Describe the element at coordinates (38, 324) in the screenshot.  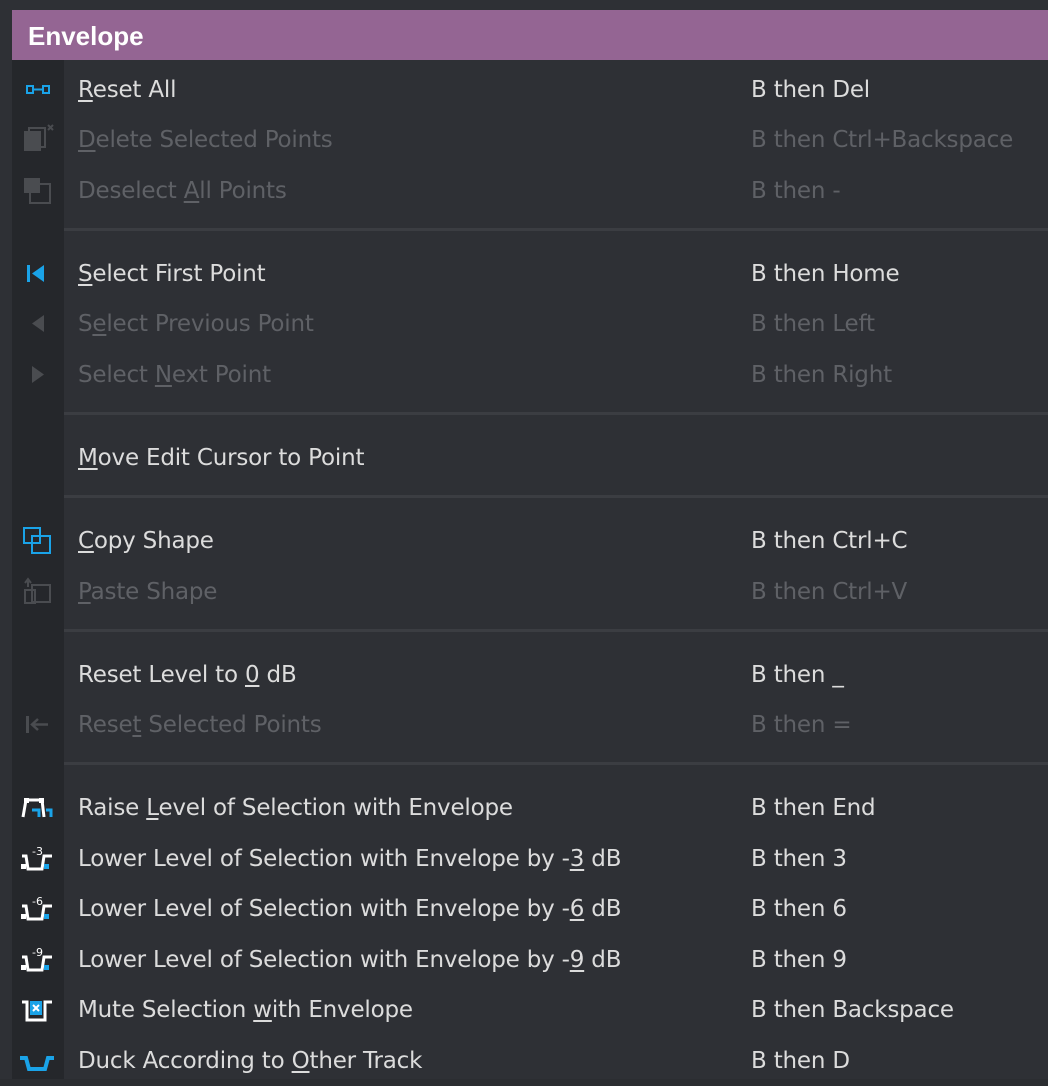
I see `previous-point-icon` at that location.